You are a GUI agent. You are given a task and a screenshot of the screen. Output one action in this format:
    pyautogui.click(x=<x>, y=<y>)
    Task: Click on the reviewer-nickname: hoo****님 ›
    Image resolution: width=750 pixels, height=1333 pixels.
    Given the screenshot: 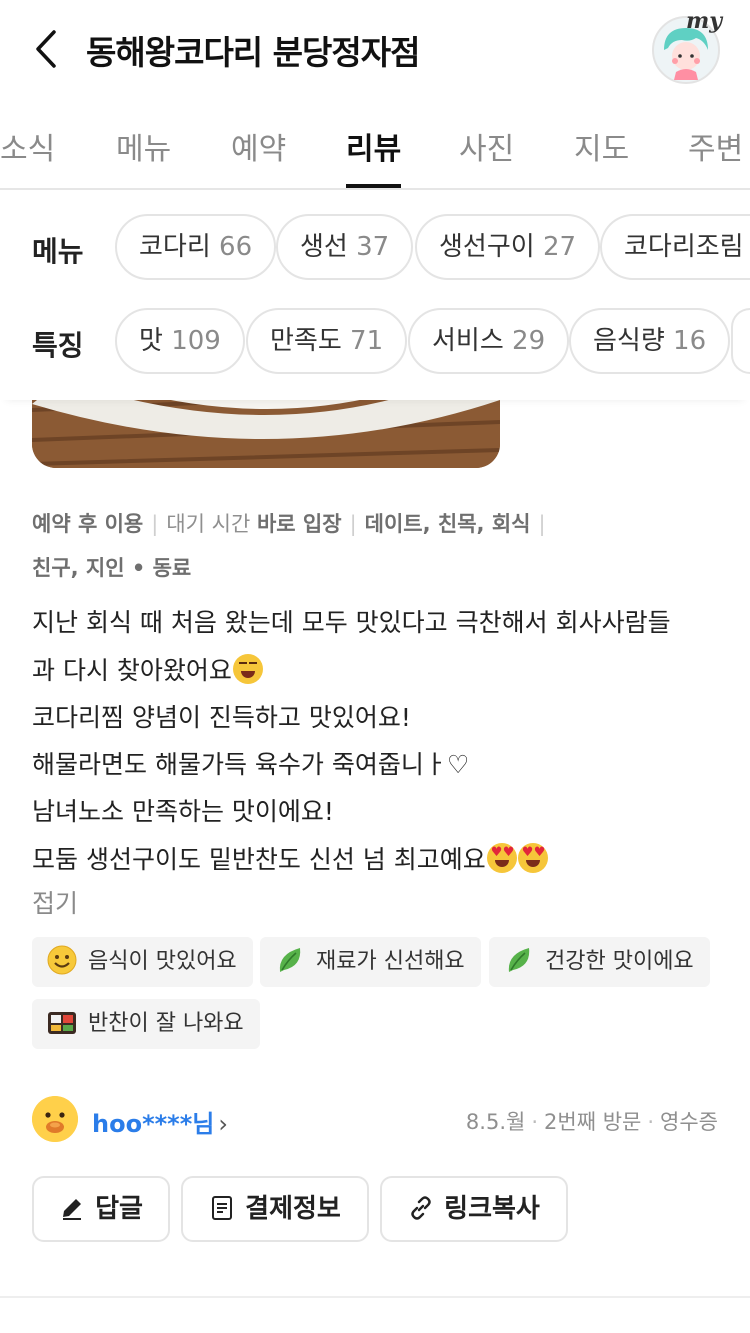 What is the action you would take?
    pyautogui.click(x=160, y=1121)
    